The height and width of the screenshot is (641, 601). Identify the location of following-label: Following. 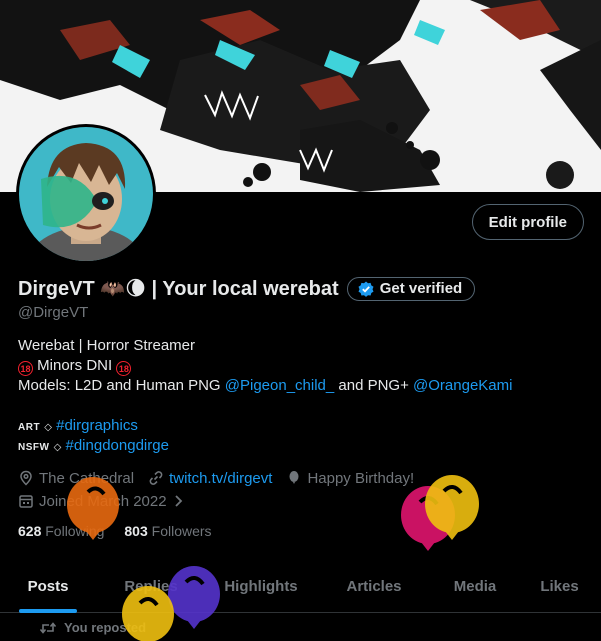
(75, 531).